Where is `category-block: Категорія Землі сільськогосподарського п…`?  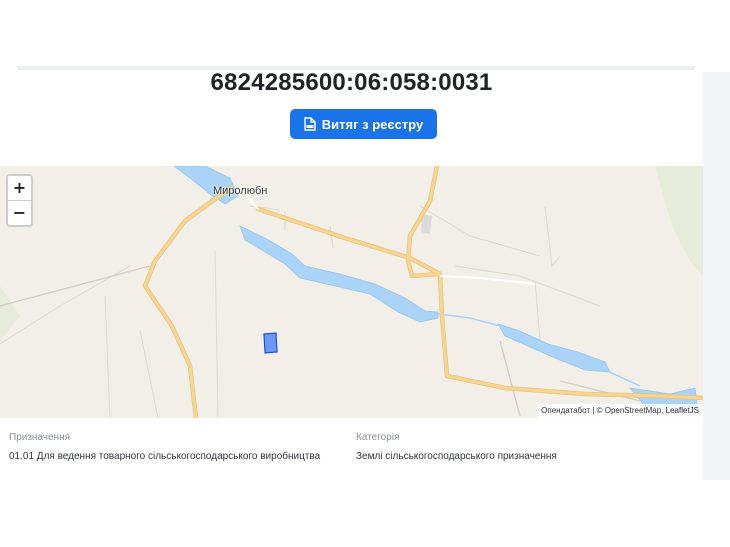 category-block: Категорія Землі сільськогосподарського п… is located at coordinates (456, 447).